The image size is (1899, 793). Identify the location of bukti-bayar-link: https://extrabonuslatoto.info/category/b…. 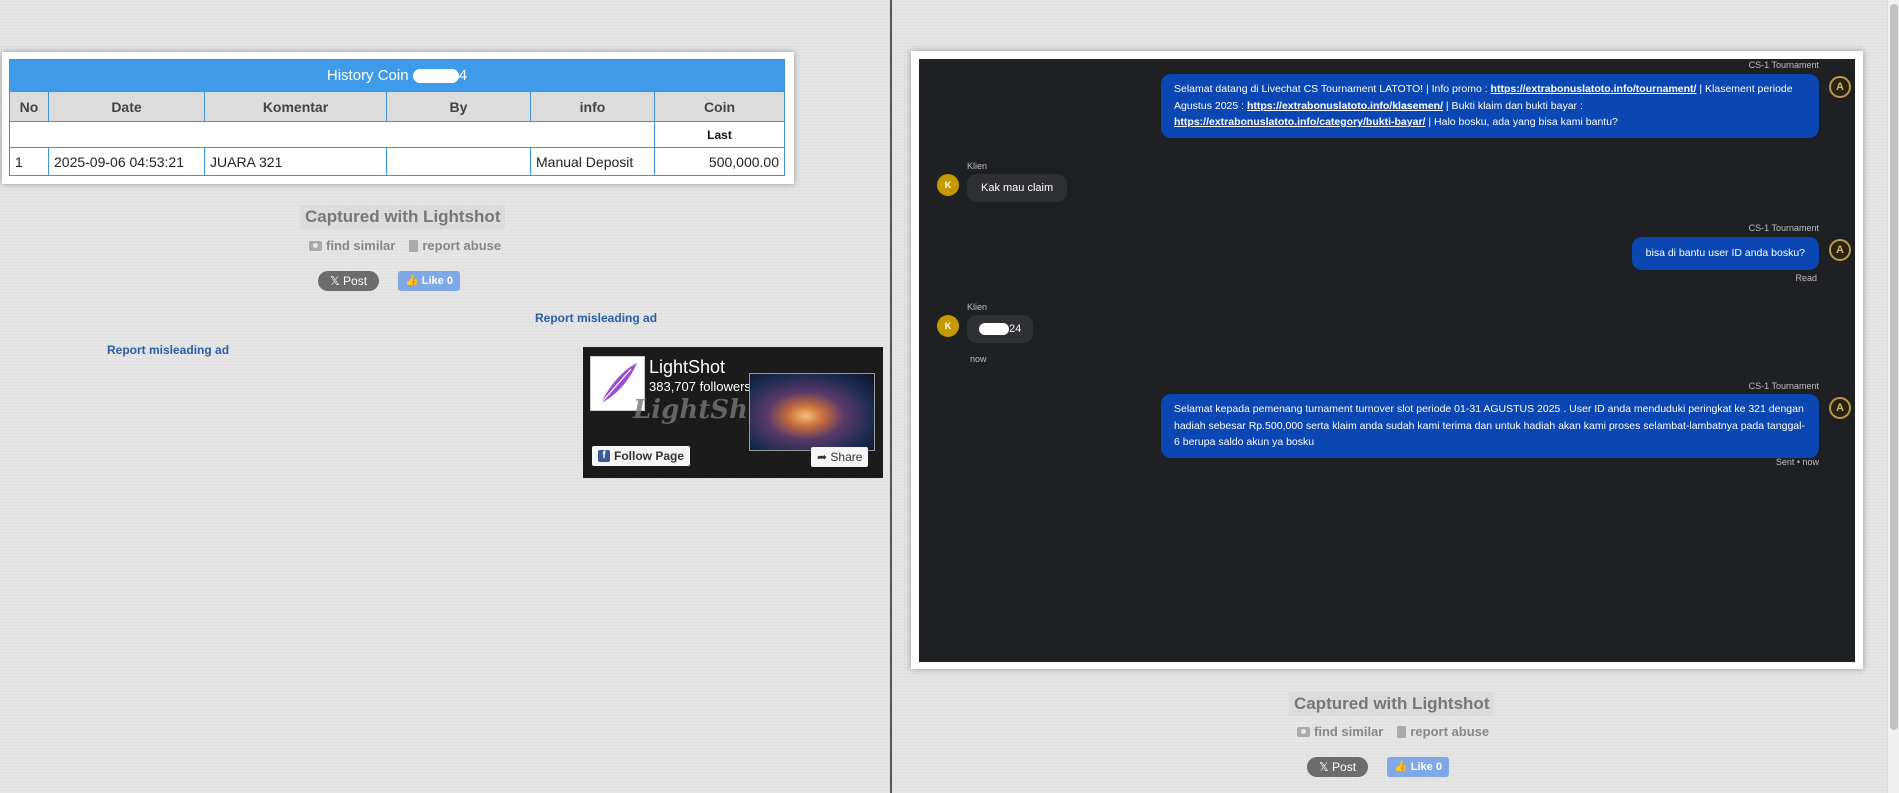
(1299, 122).